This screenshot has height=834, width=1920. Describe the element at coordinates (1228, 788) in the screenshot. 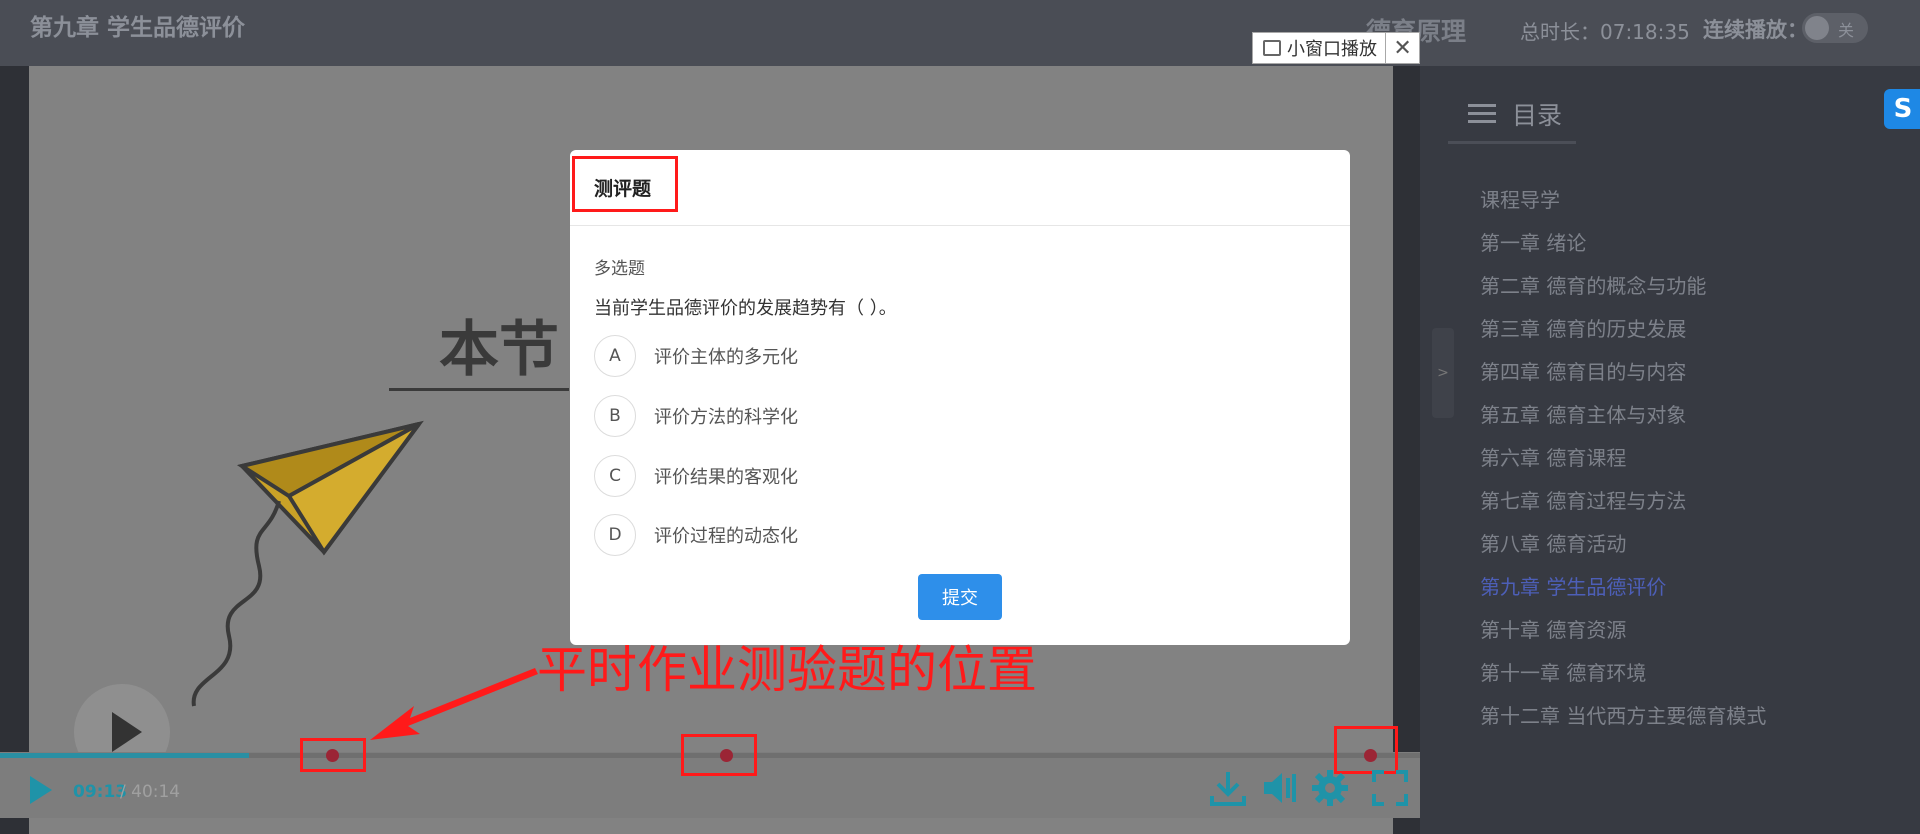

I see `download-icon` at that location.